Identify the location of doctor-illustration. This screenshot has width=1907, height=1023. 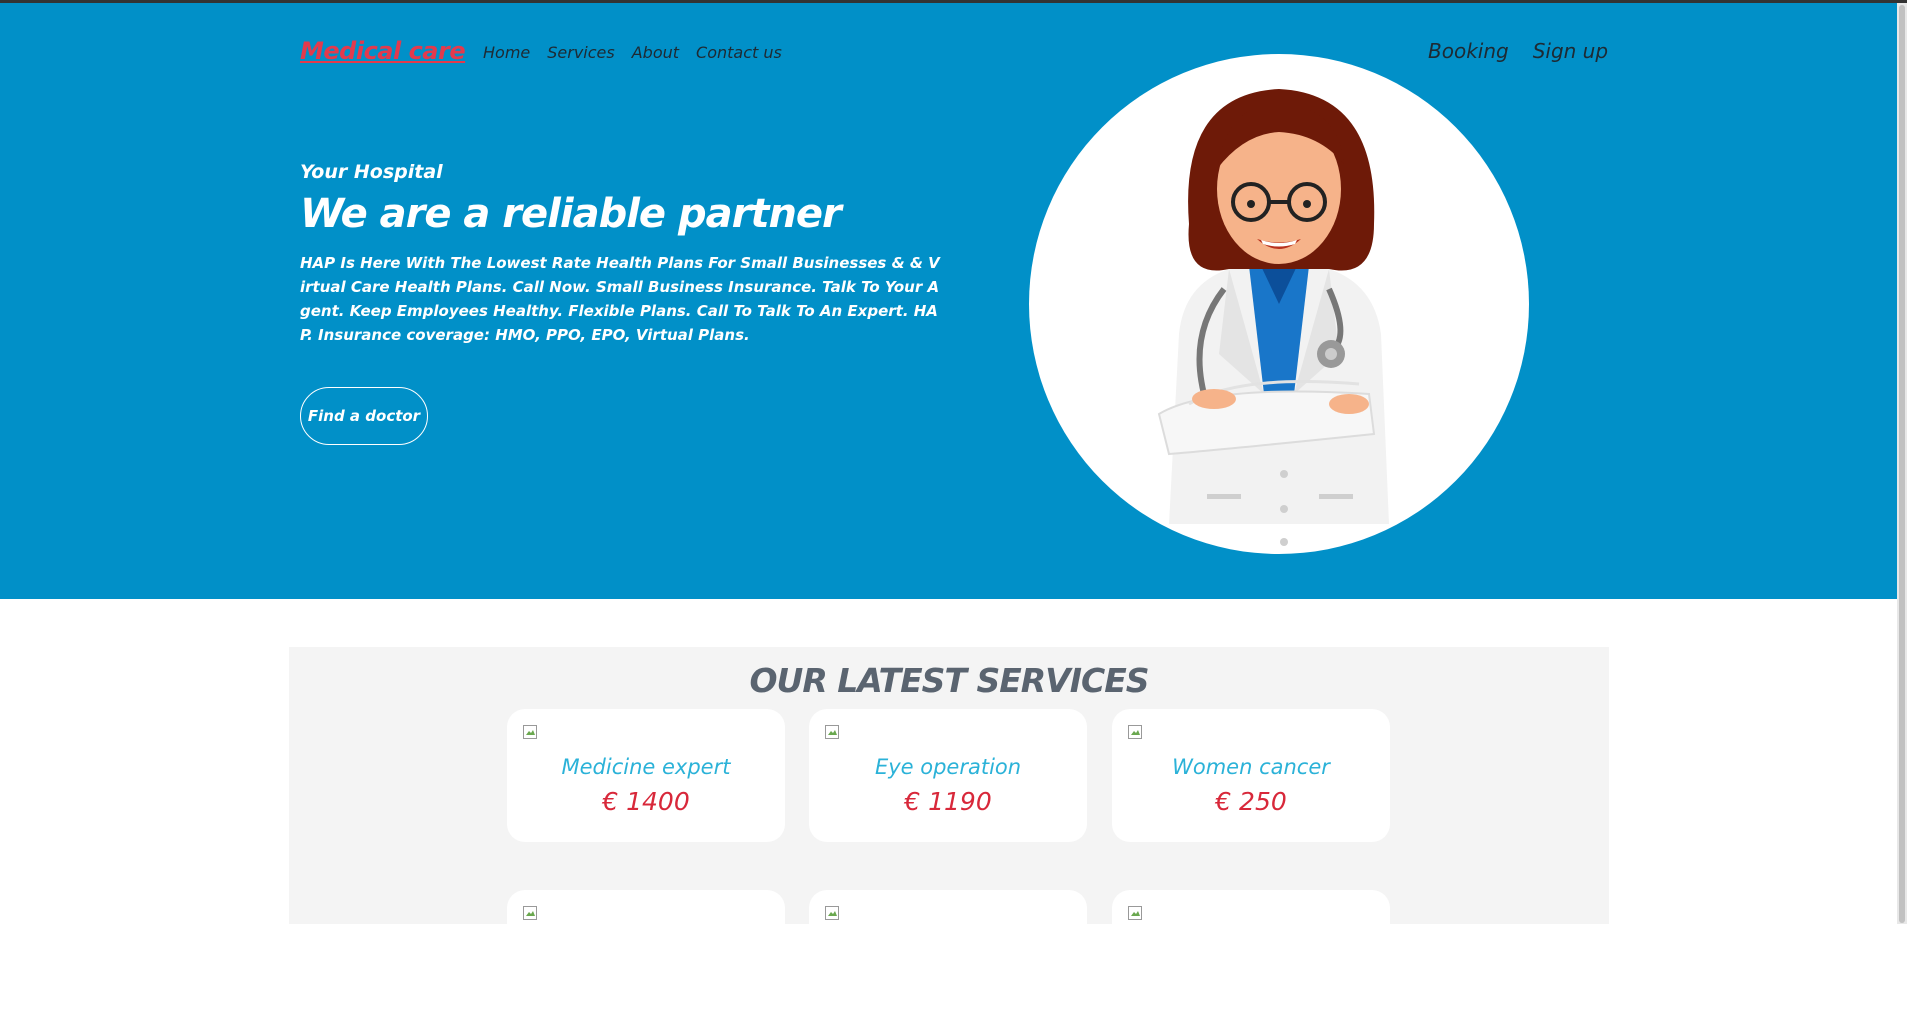
(1279, 304).